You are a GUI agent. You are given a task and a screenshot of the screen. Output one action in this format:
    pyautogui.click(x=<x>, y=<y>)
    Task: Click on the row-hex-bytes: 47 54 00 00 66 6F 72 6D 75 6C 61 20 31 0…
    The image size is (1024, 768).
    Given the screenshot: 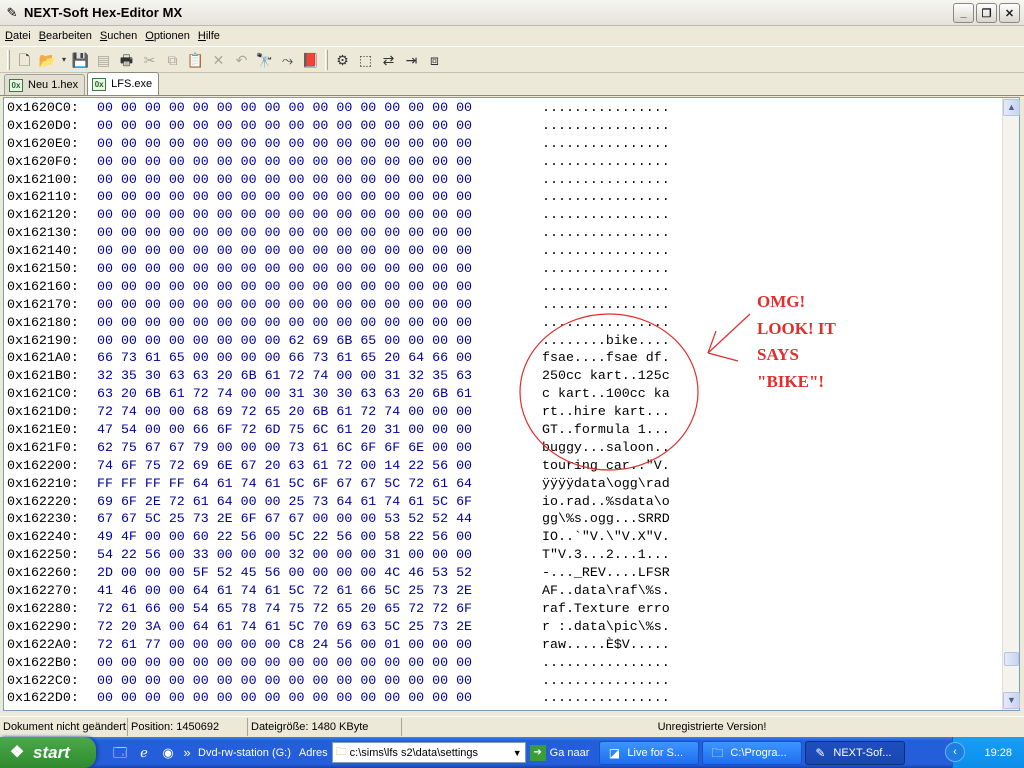 What is the action you would take?
    pyautogui.click(x=319, y=430)
    